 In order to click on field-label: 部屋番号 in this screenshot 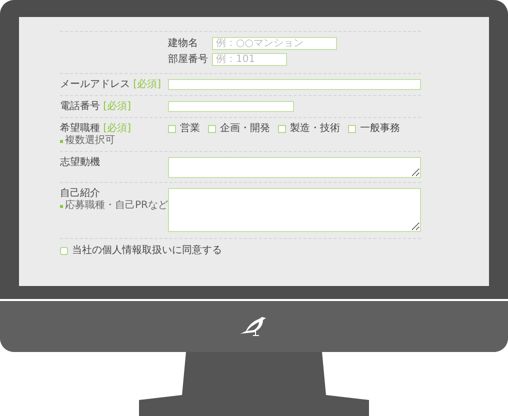, I will do `click(188, 60)`.